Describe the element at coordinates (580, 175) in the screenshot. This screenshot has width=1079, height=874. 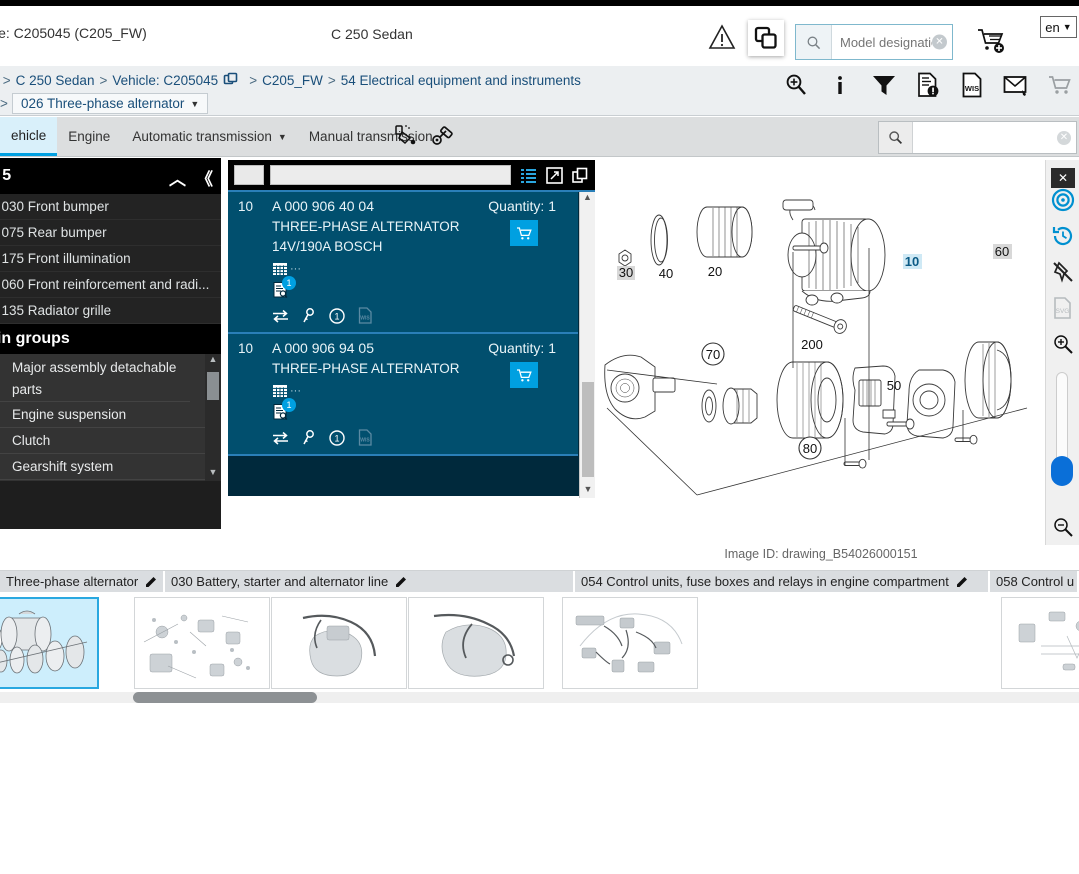
I see `copy-icon` at that location.